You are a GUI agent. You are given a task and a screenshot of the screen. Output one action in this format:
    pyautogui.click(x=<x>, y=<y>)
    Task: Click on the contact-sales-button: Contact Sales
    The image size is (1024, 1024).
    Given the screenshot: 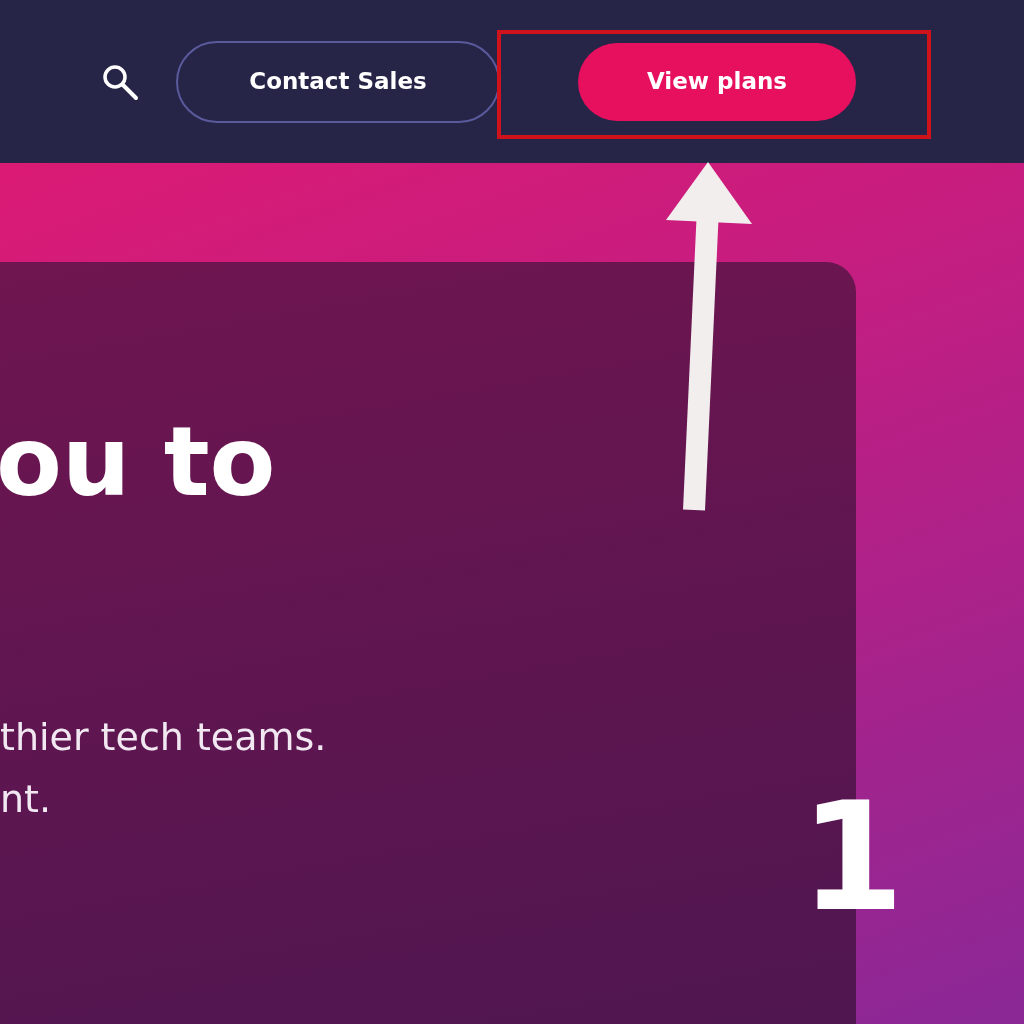 What is the action you would take?
    pyautogui.click(x=338, y=81)
    